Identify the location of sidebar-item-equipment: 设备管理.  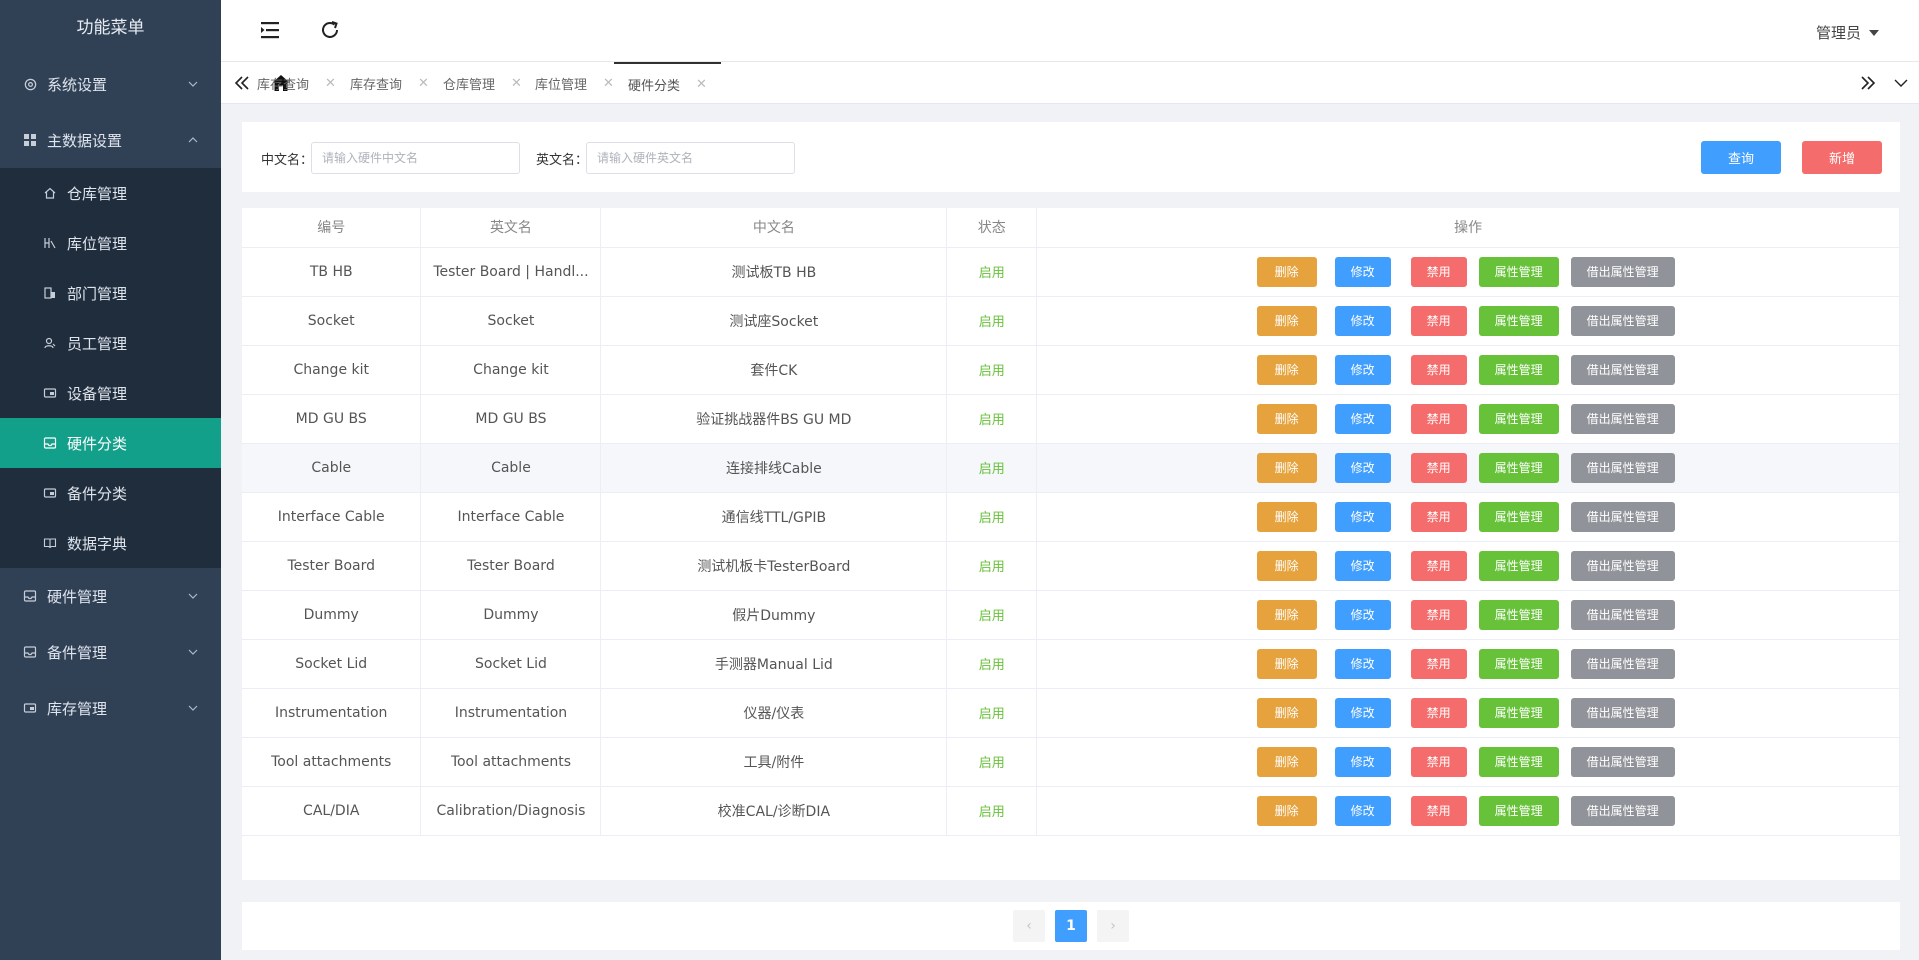
(110, 393).